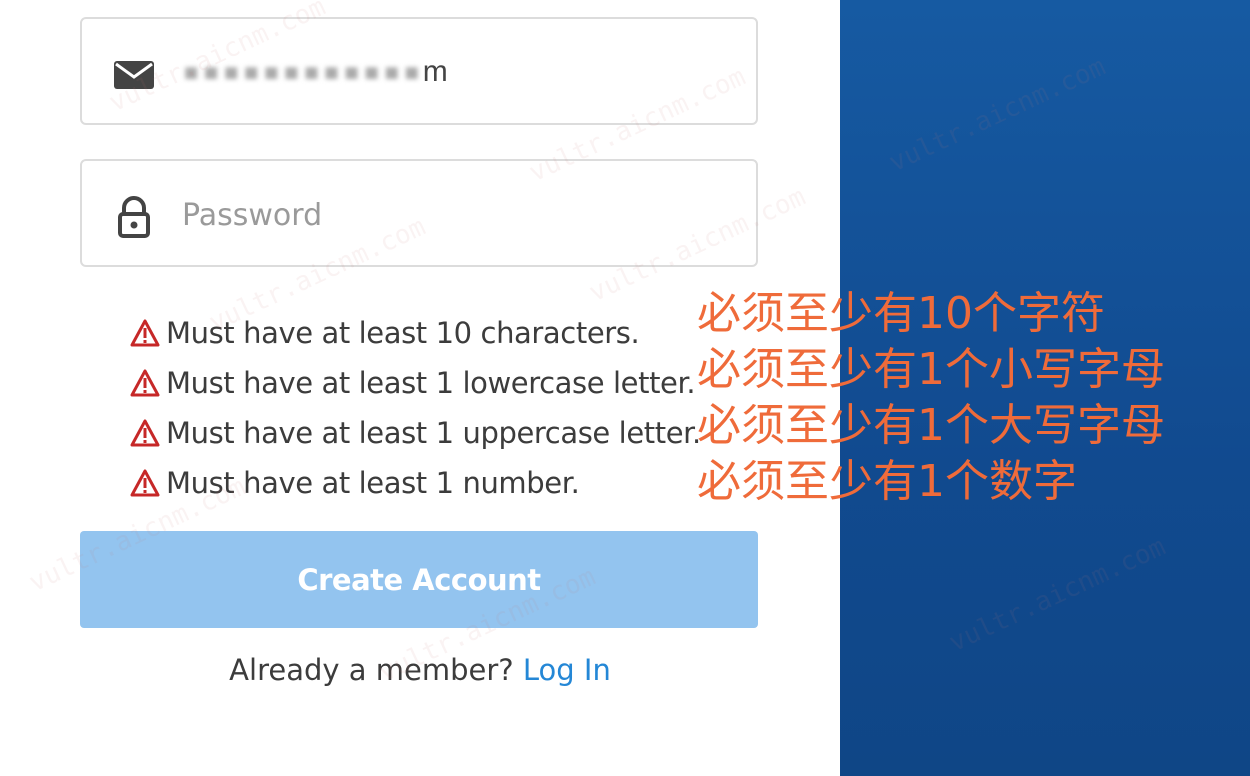 Image resolution: width=1250 pixels, height=776 pixels. Describe the element at coordinates (433, 433) in the screenshot. I see `requirement-text: Must have at least 1 uppercase letter.` at that location.